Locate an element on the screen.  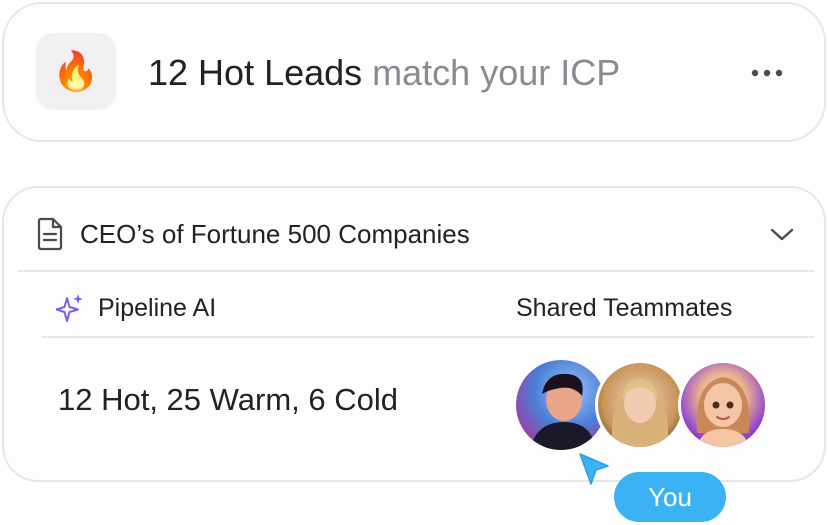
fire-icon: 🔥 is located at coordinates (76, 71).